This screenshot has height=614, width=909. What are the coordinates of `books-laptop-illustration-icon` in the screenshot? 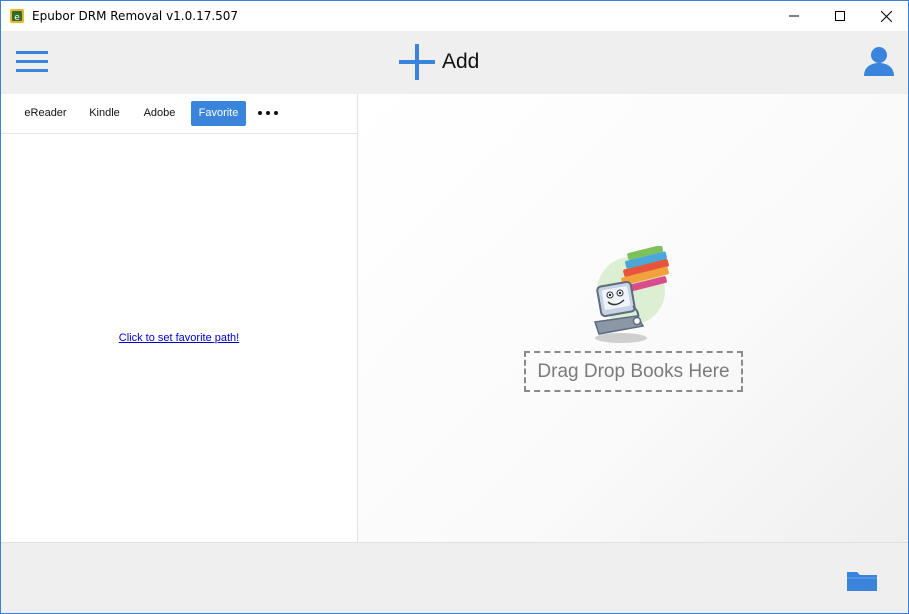 It's located at (631, 294).